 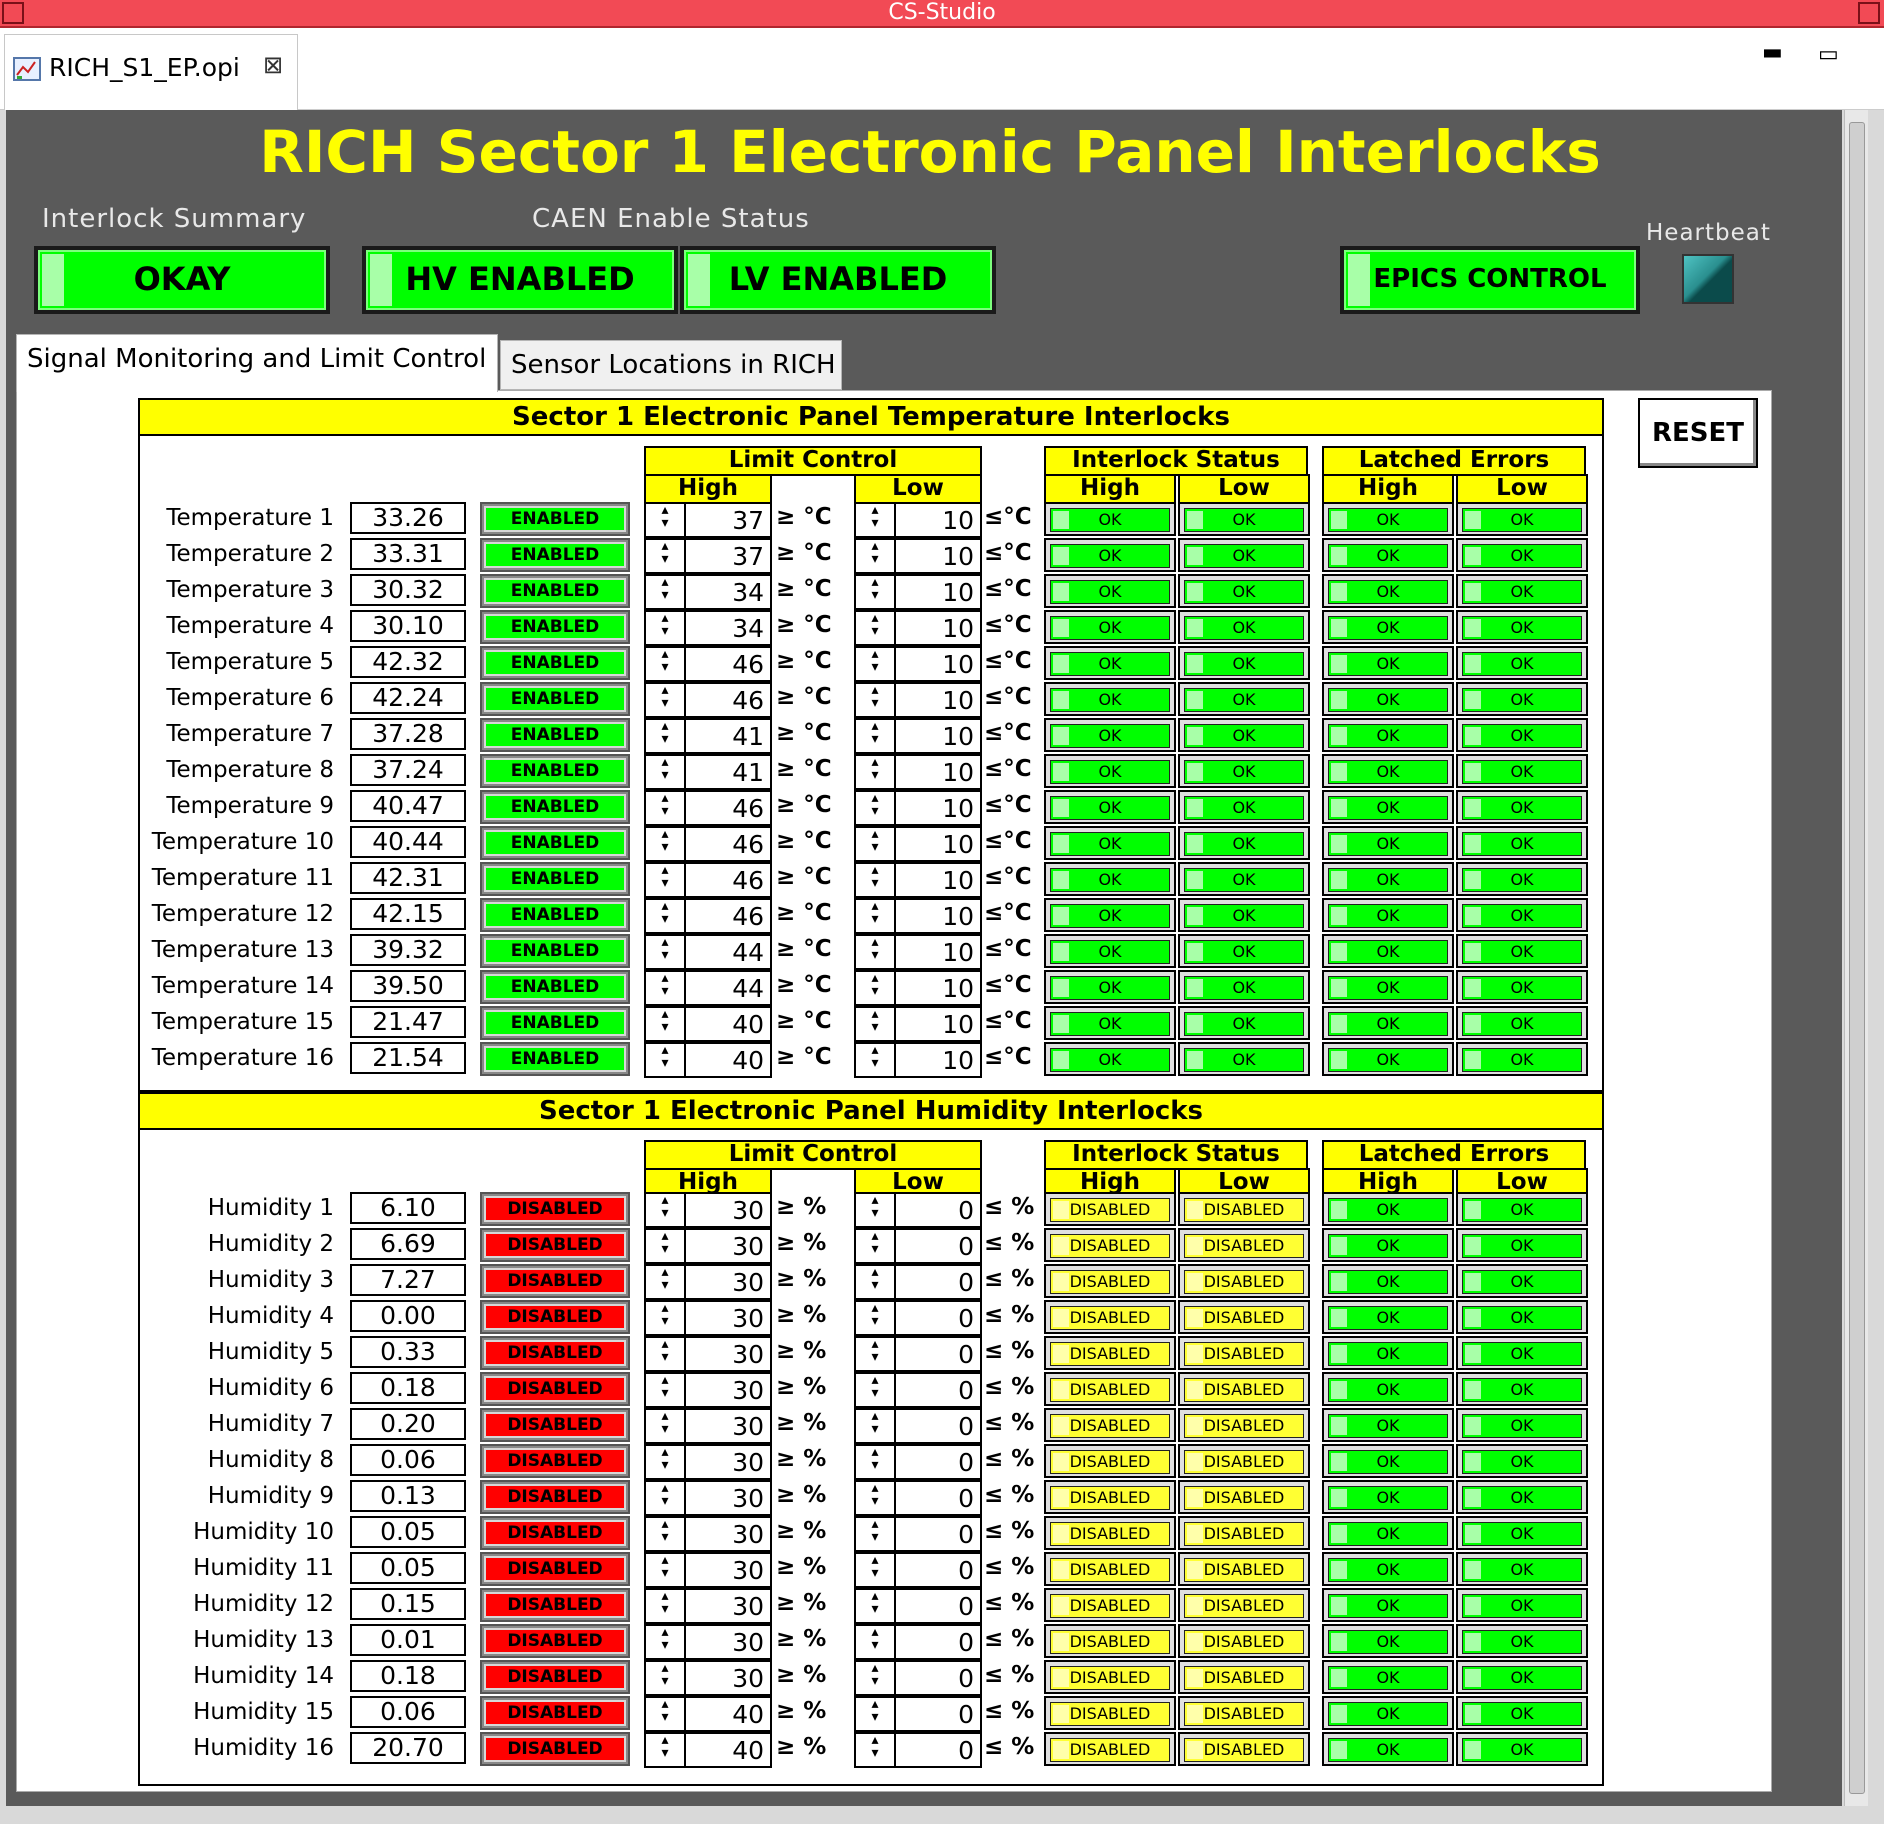 What do you see at coordinates (1856, 958) in the screenshot?
I see `vertical-scrollbar` at bounding box center [1856, 958].